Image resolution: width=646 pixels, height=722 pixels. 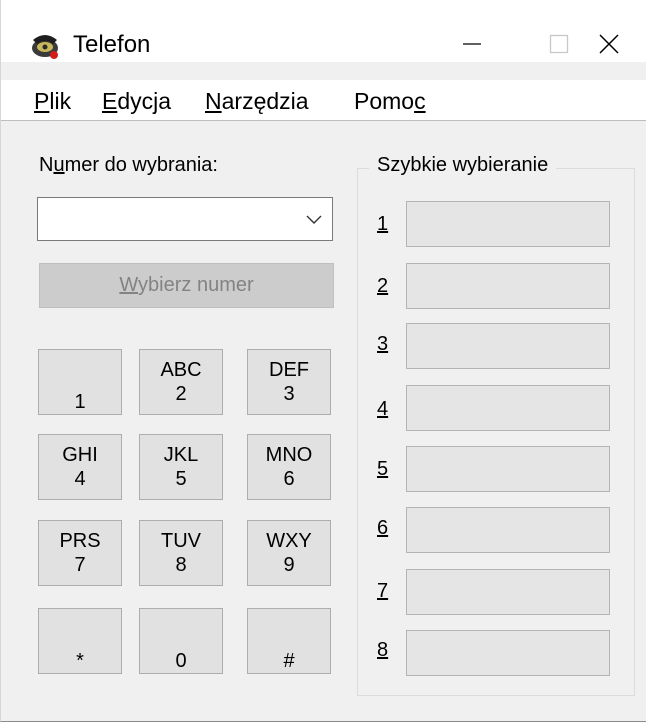 I want to click on window-title: Telefon, so click(x=112, y=44).